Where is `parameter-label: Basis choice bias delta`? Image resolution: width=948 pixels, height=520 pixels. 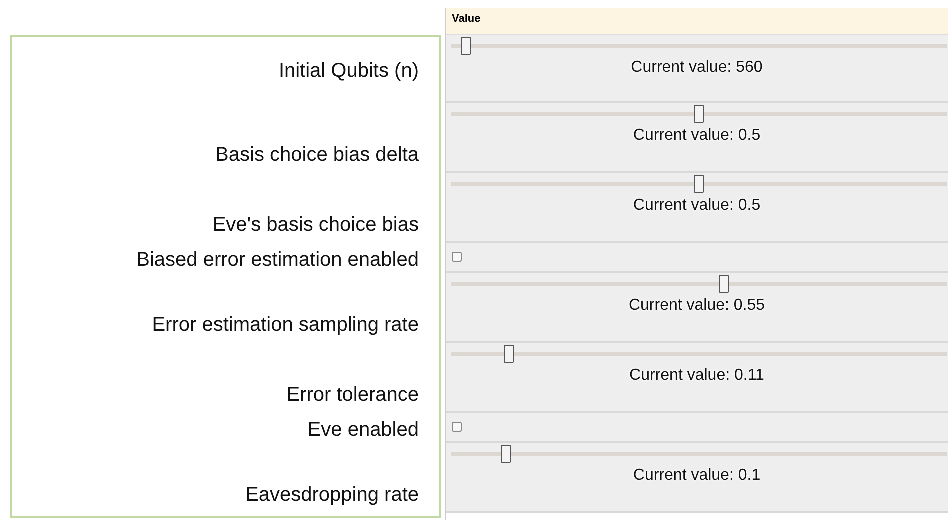 parameter-label: Basis choice bias delta is located at coordinates (317, 155).